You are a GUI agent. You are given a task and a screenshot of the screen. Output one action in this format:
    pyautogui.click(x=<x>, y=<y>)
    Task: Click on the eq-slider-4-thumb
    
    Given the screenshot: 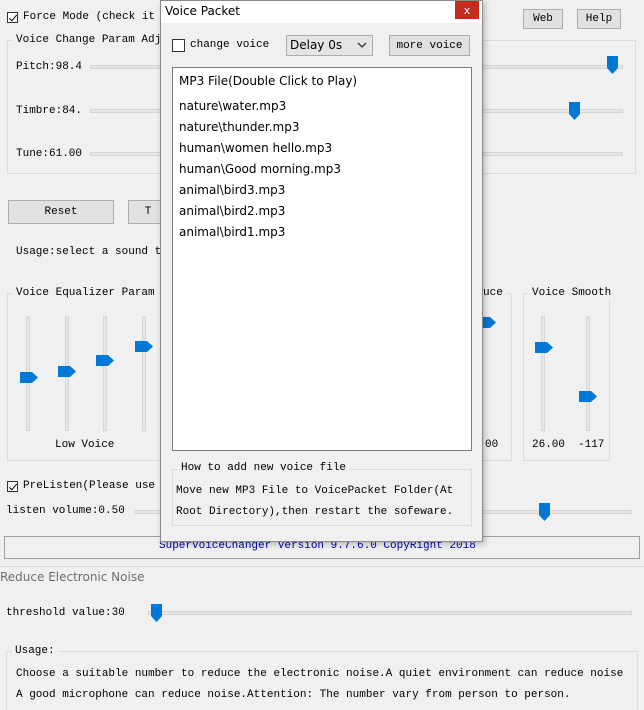 What is the action you would take?
    pyautogui.click(x=144, y=346)
    